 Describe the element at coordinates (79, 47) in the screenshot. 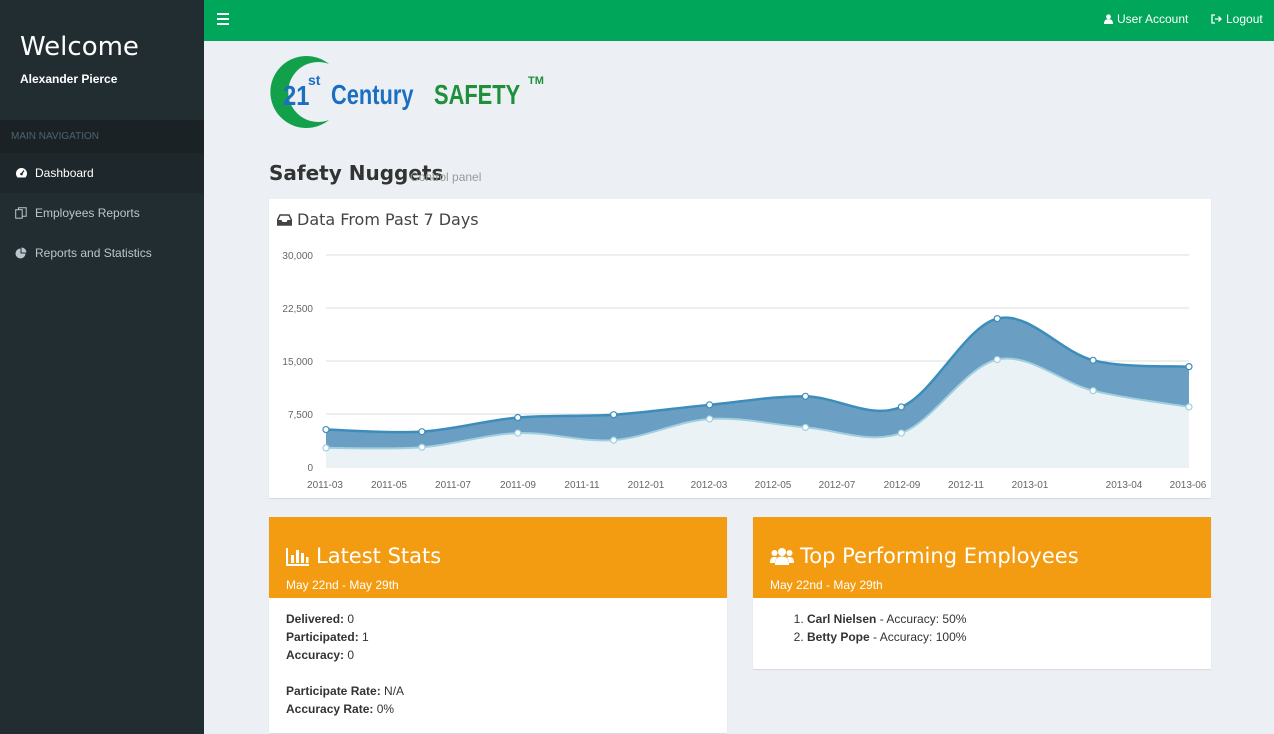

I see `welcome-heading: Welcome` at that location.